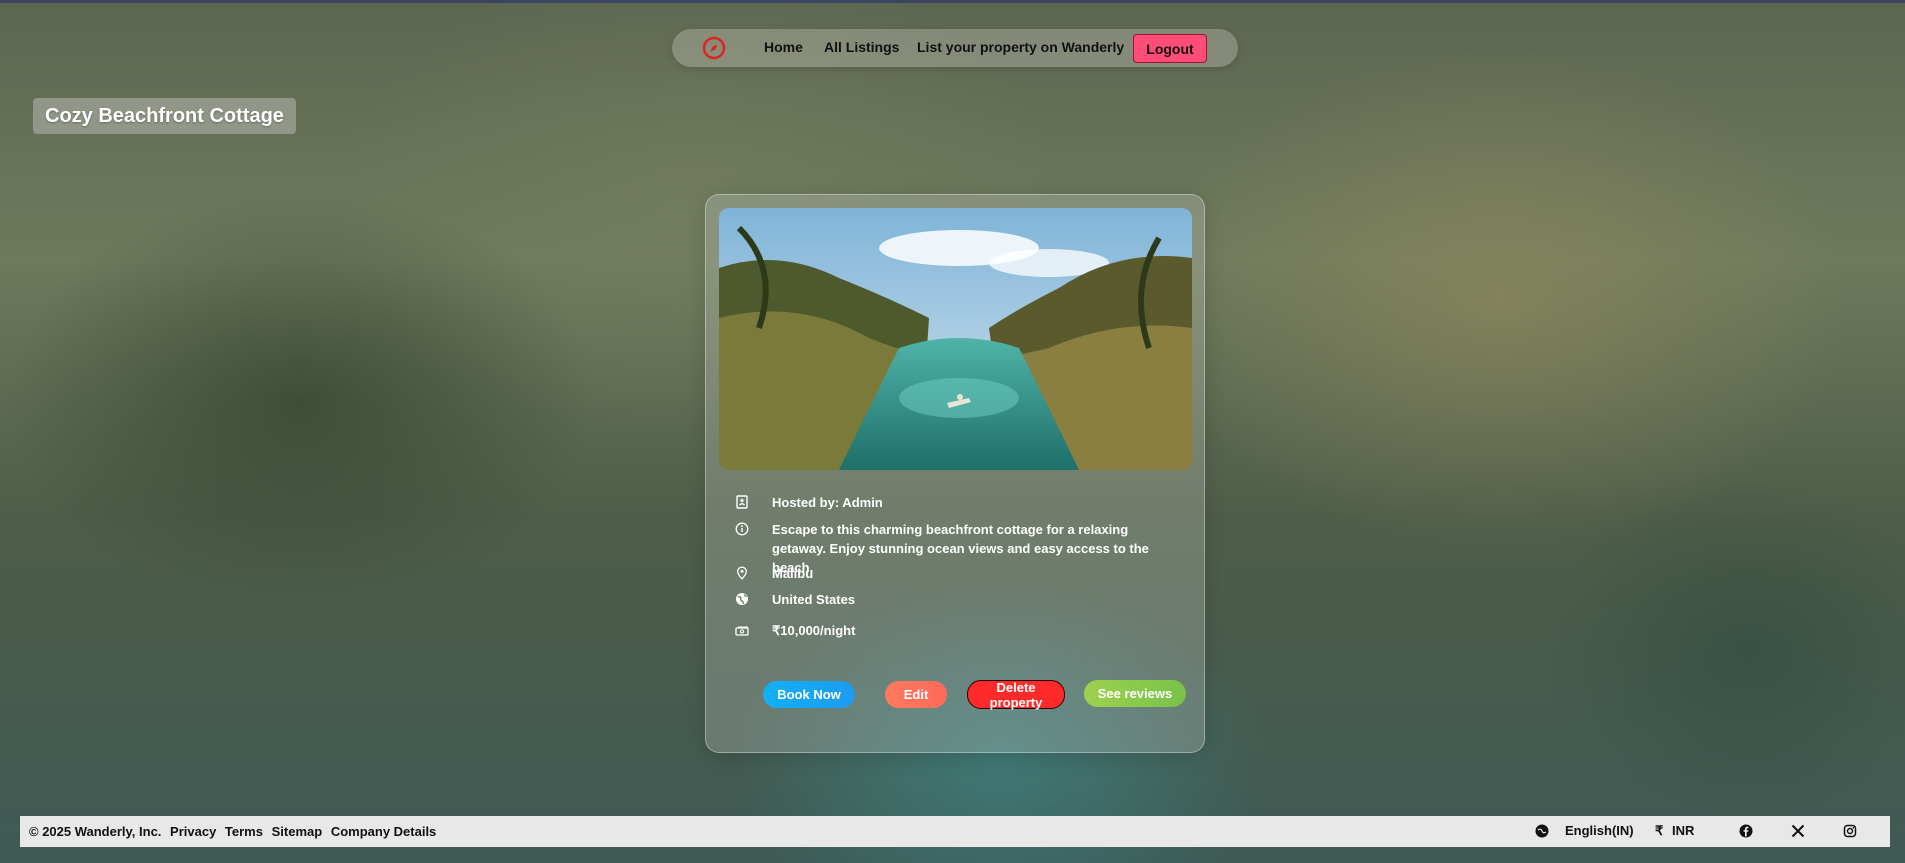 The height and width of the screenshot is (863, 1905). I want to click on currency-symbol: ₹, so click(1659, 830).